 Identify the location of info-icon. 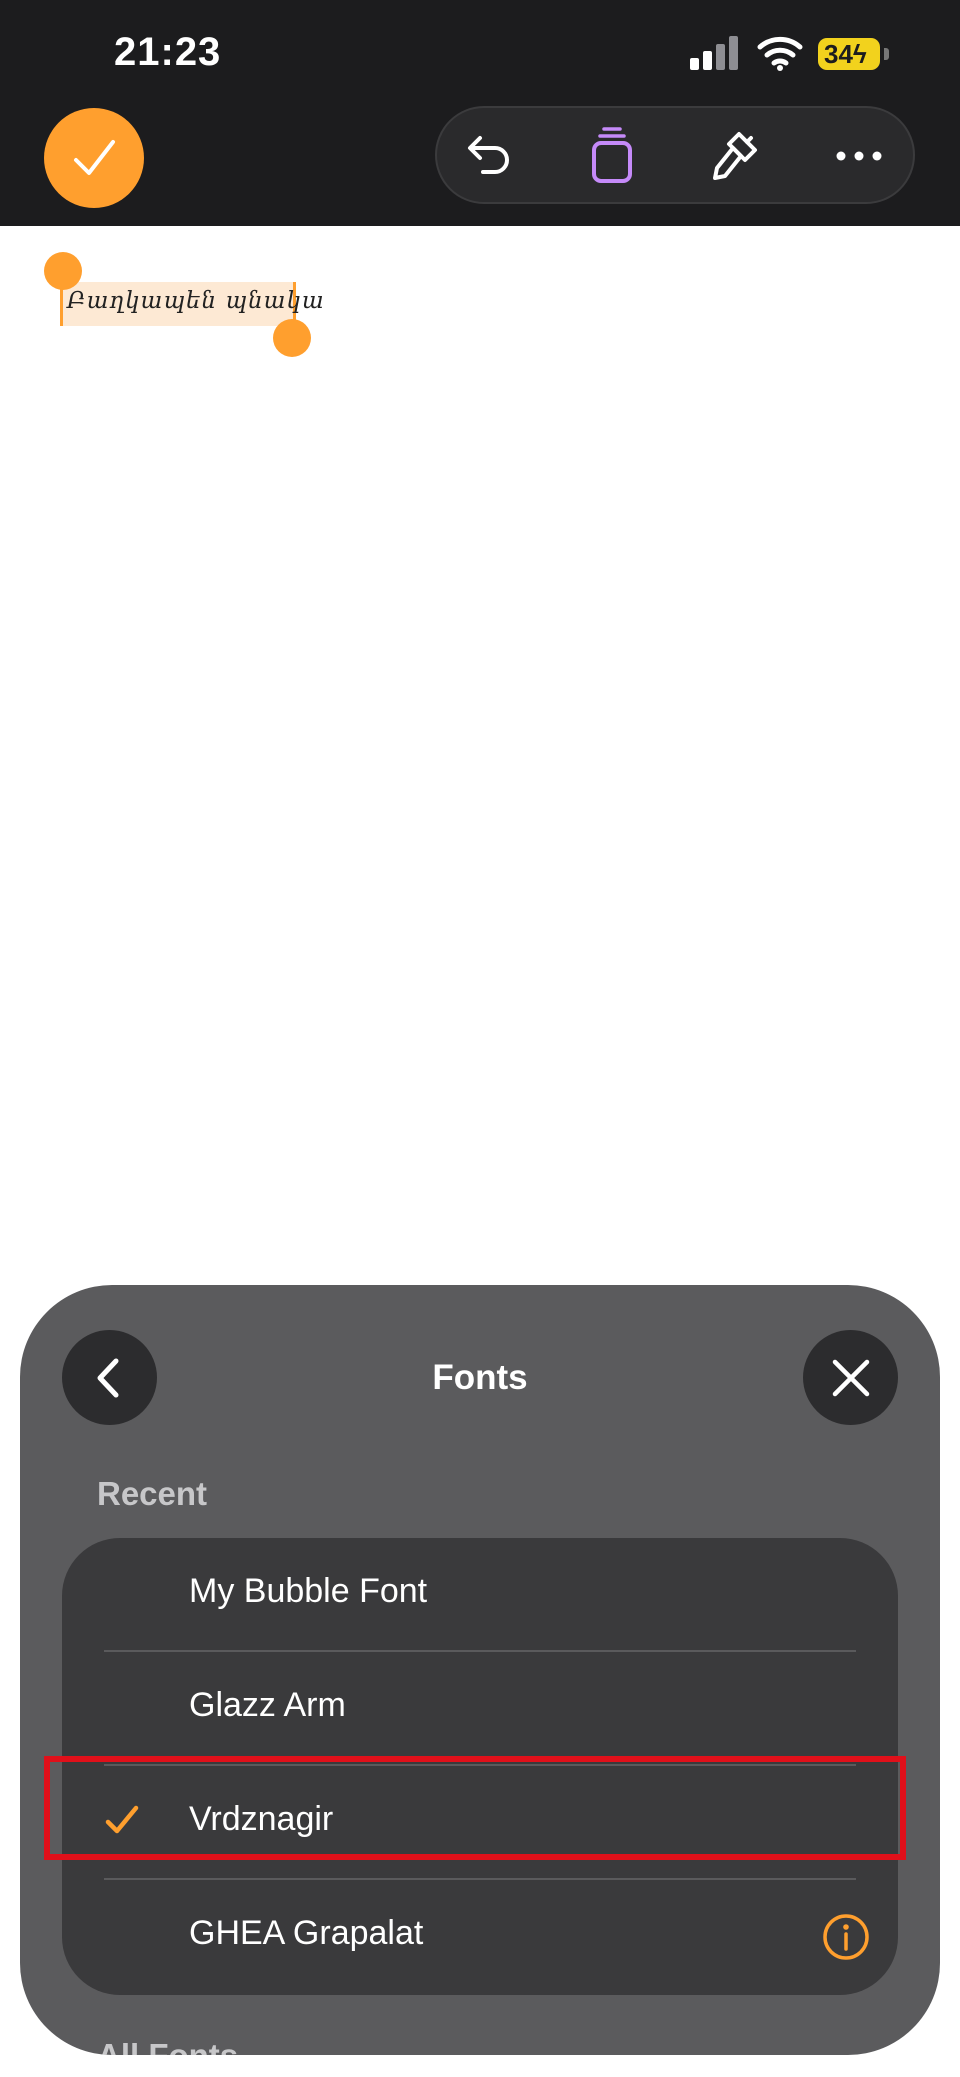
(846, 1937).